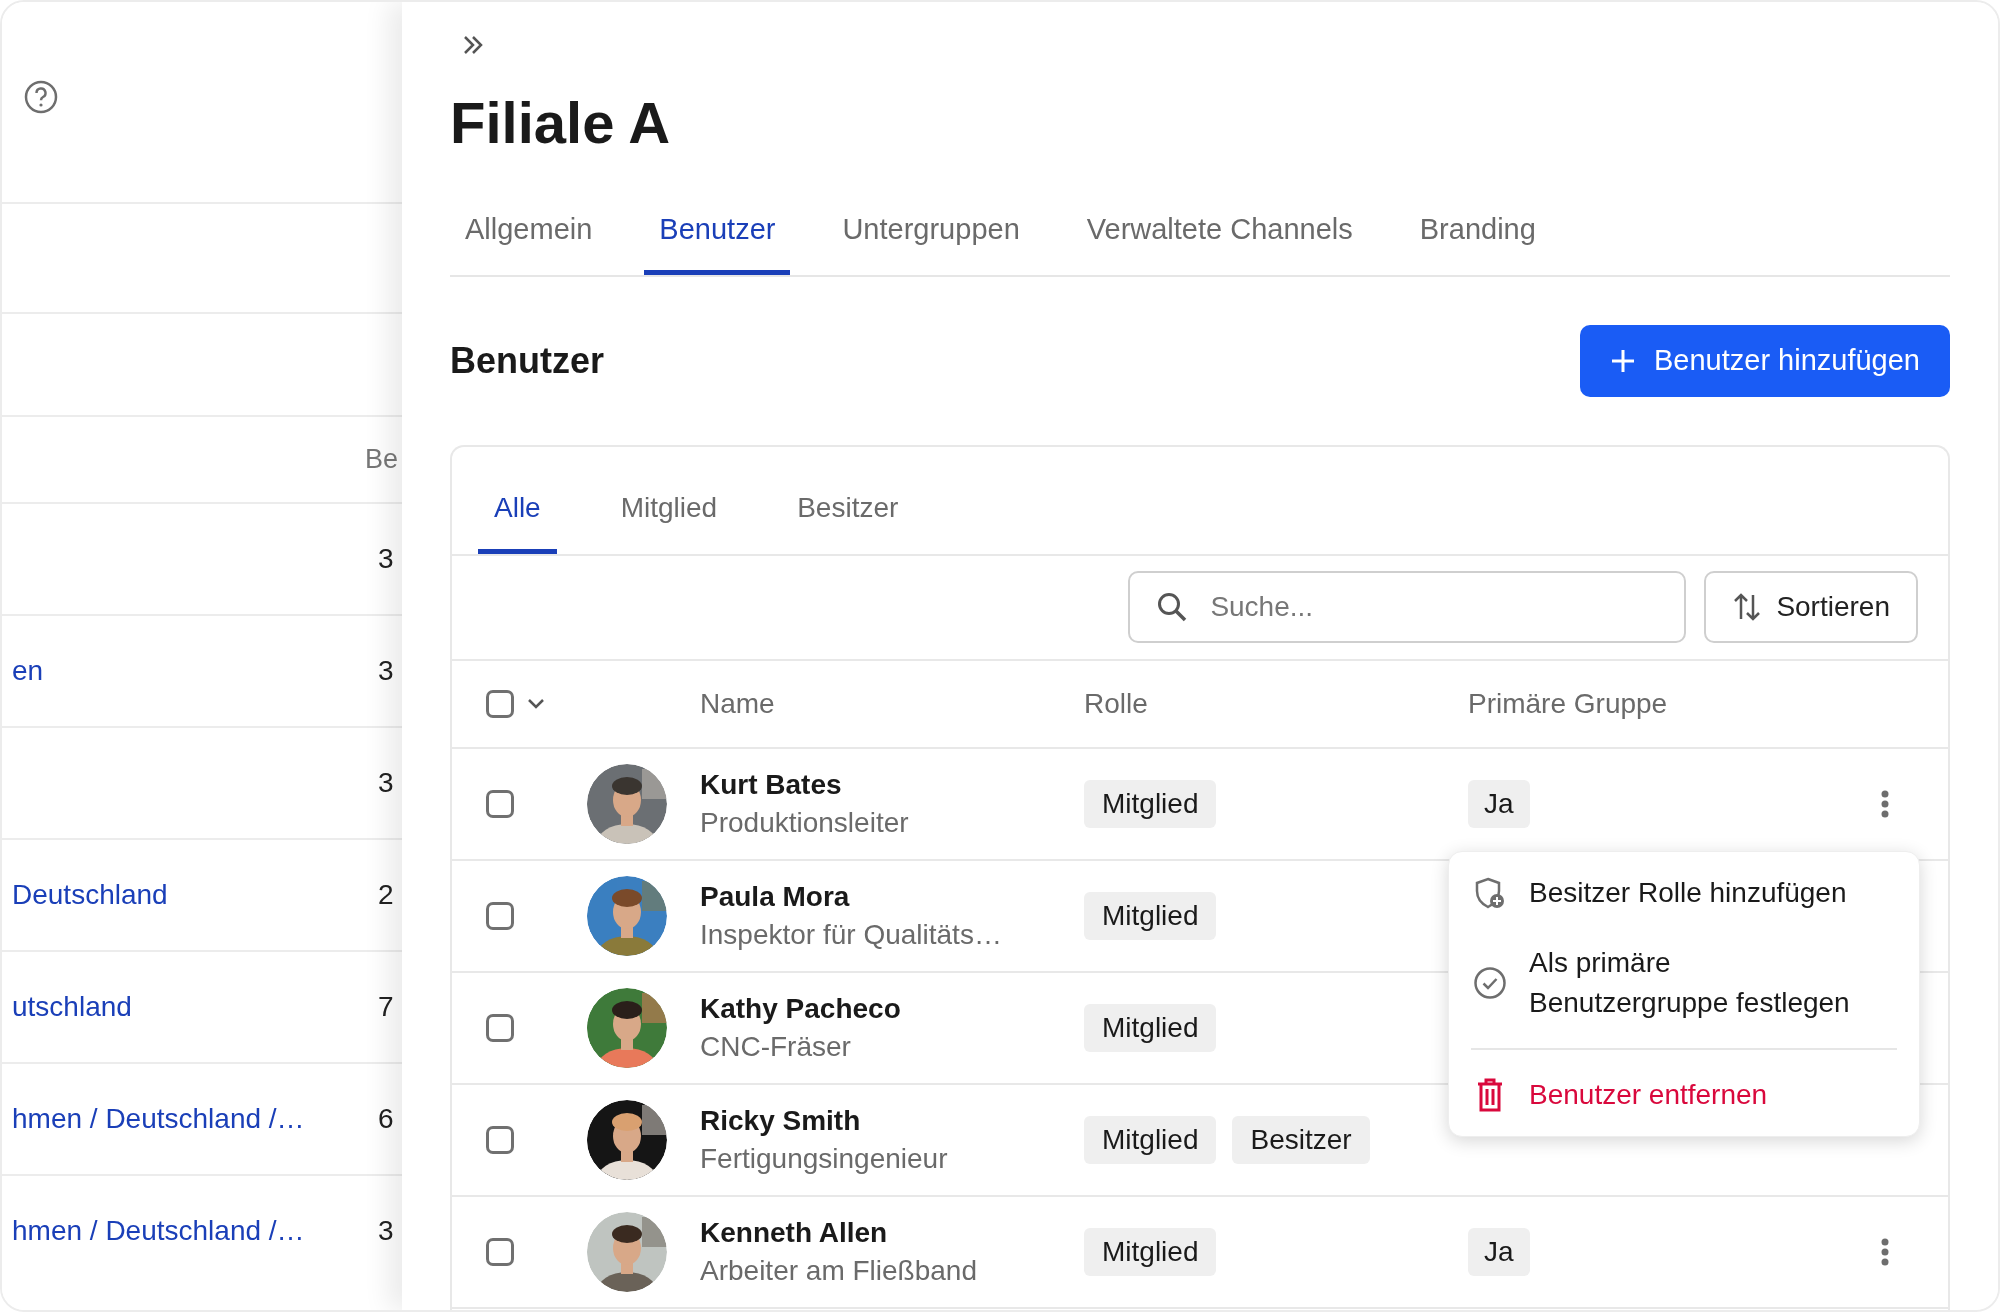 The height and width of the screenshot is (1312, 2000). What do you see at coordinates (839, 1270) in the screenshot?
I see `user-job-title: Arbeiter am Fließband` at bounding box center [839, 1270].